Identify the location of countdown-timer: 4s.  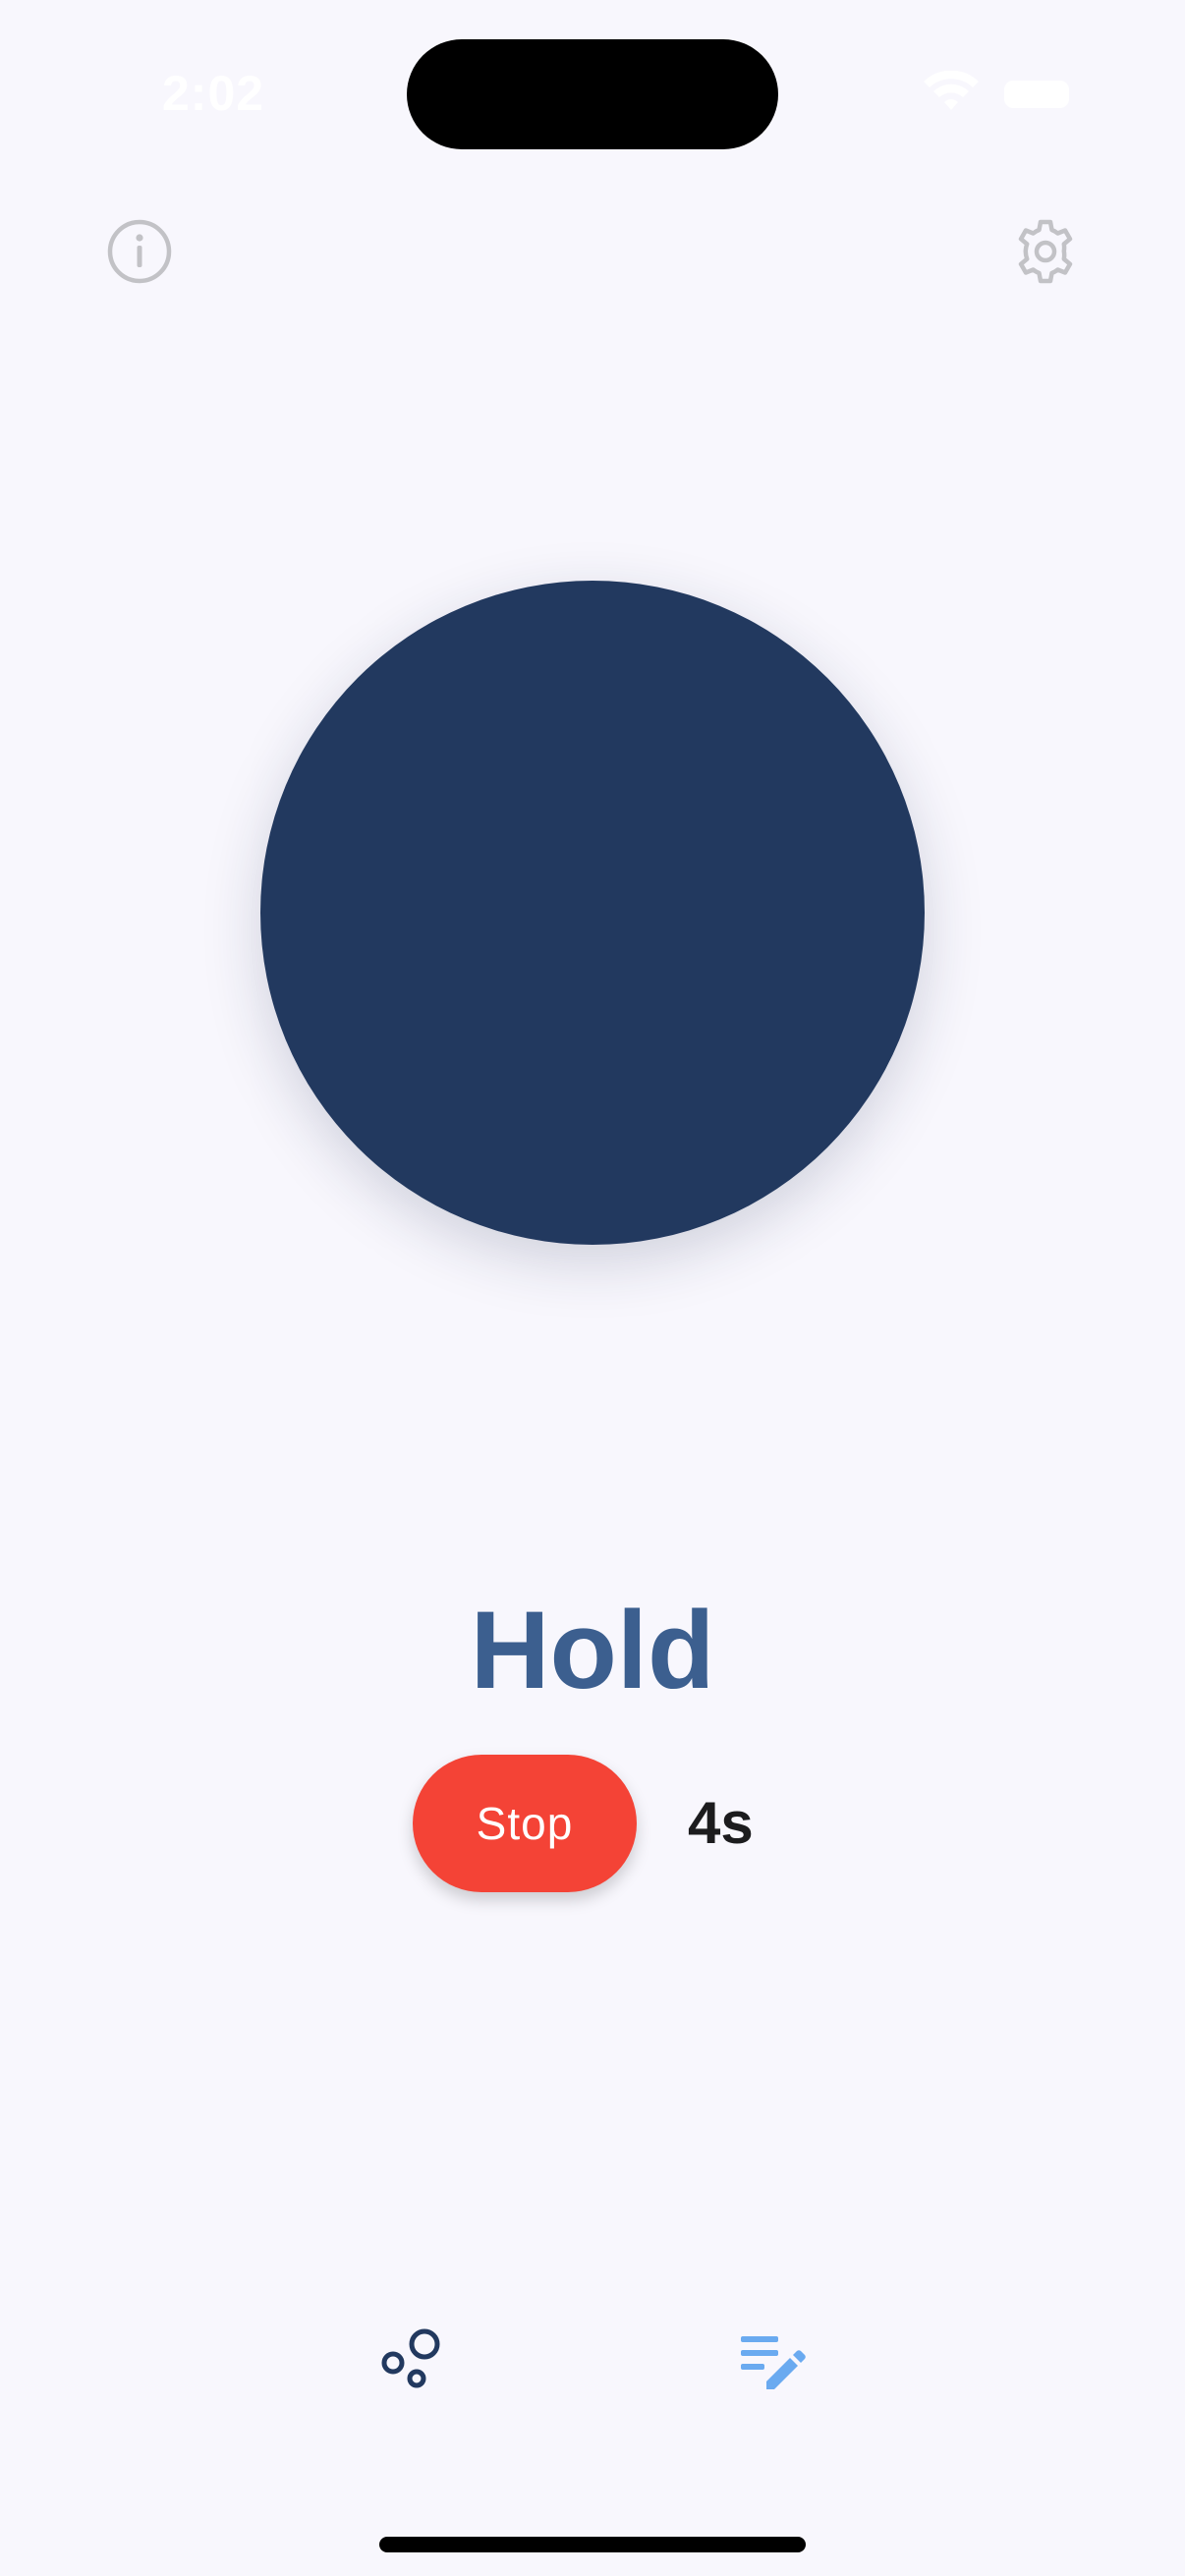
(721, 1823).